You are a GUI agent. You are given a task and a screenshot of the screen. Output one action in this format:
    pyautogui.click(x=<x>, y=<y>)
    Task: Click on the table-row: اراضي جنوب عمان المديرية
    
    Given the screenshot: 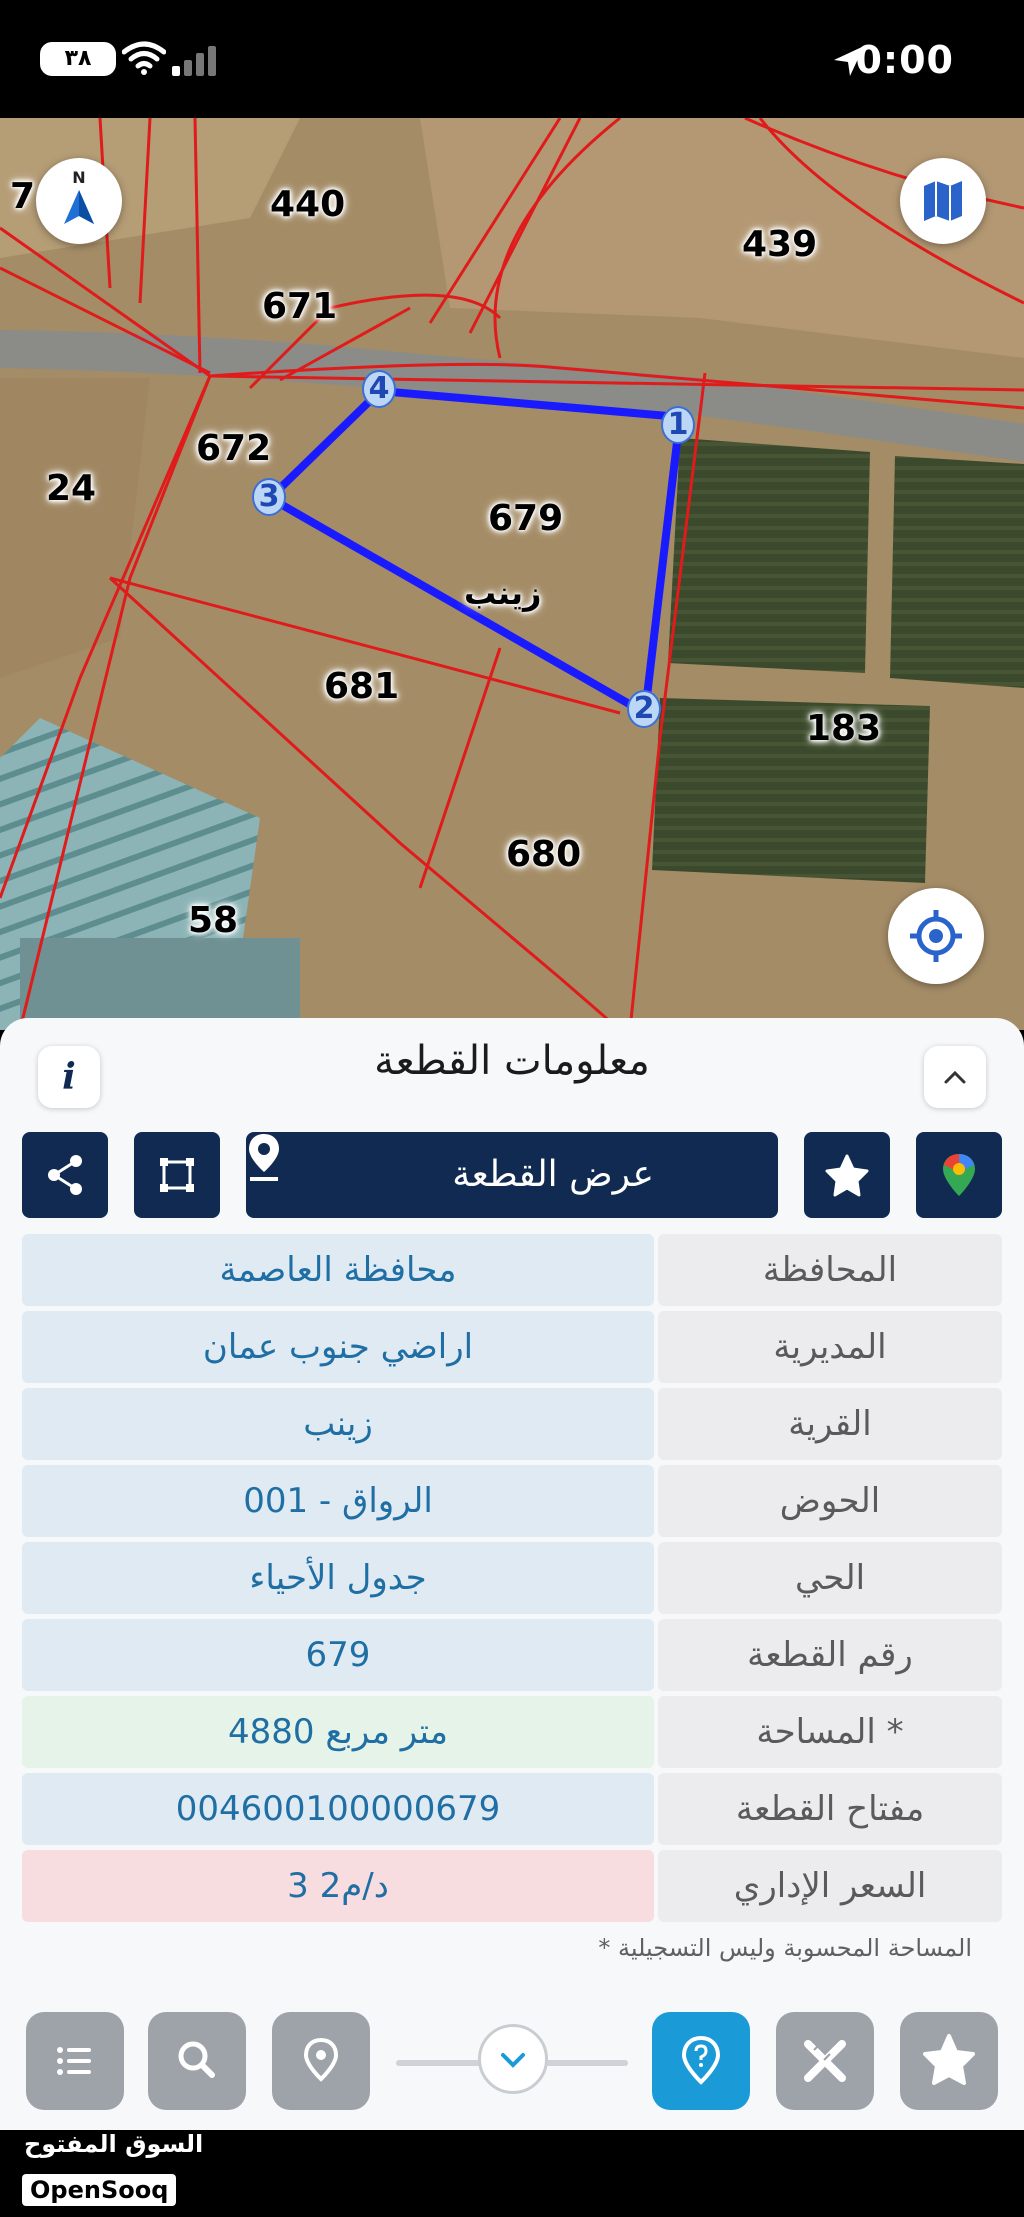 What is the action you would take?
    pyautogui.click(x=512, y=1347)
    